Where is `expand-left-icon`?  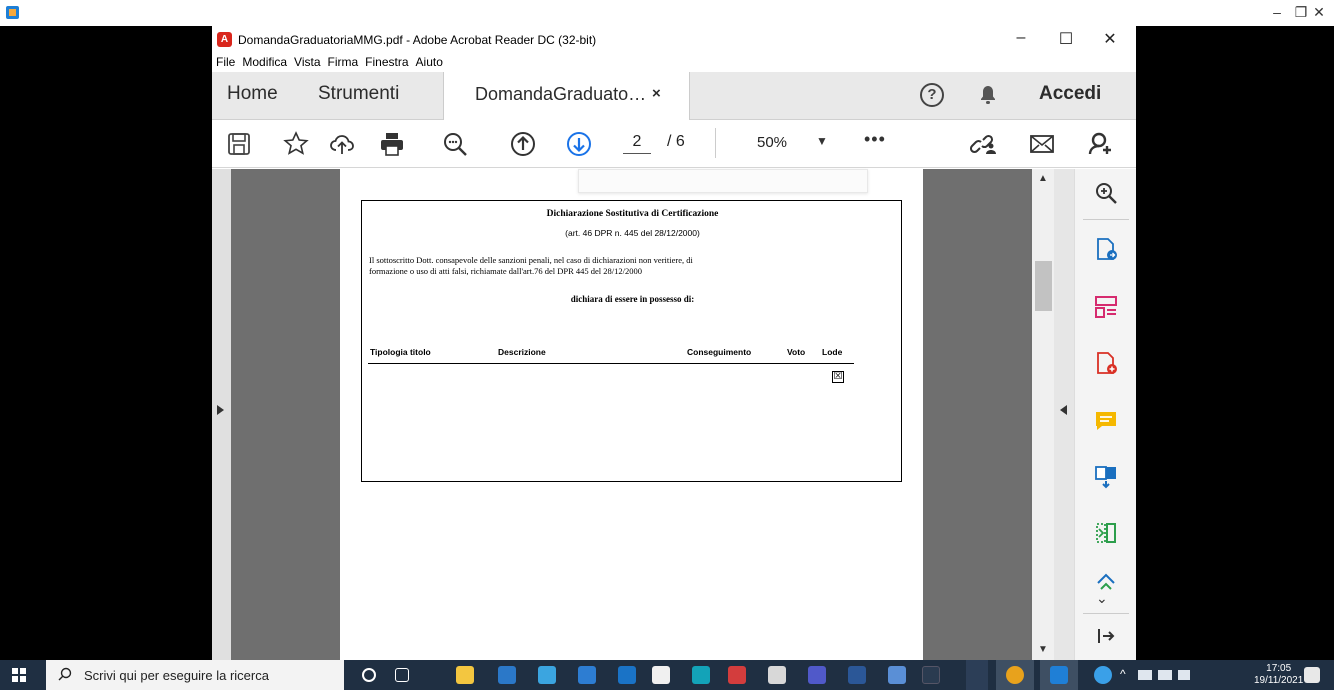
expand-left-icon is located at coordinates (220, 410).